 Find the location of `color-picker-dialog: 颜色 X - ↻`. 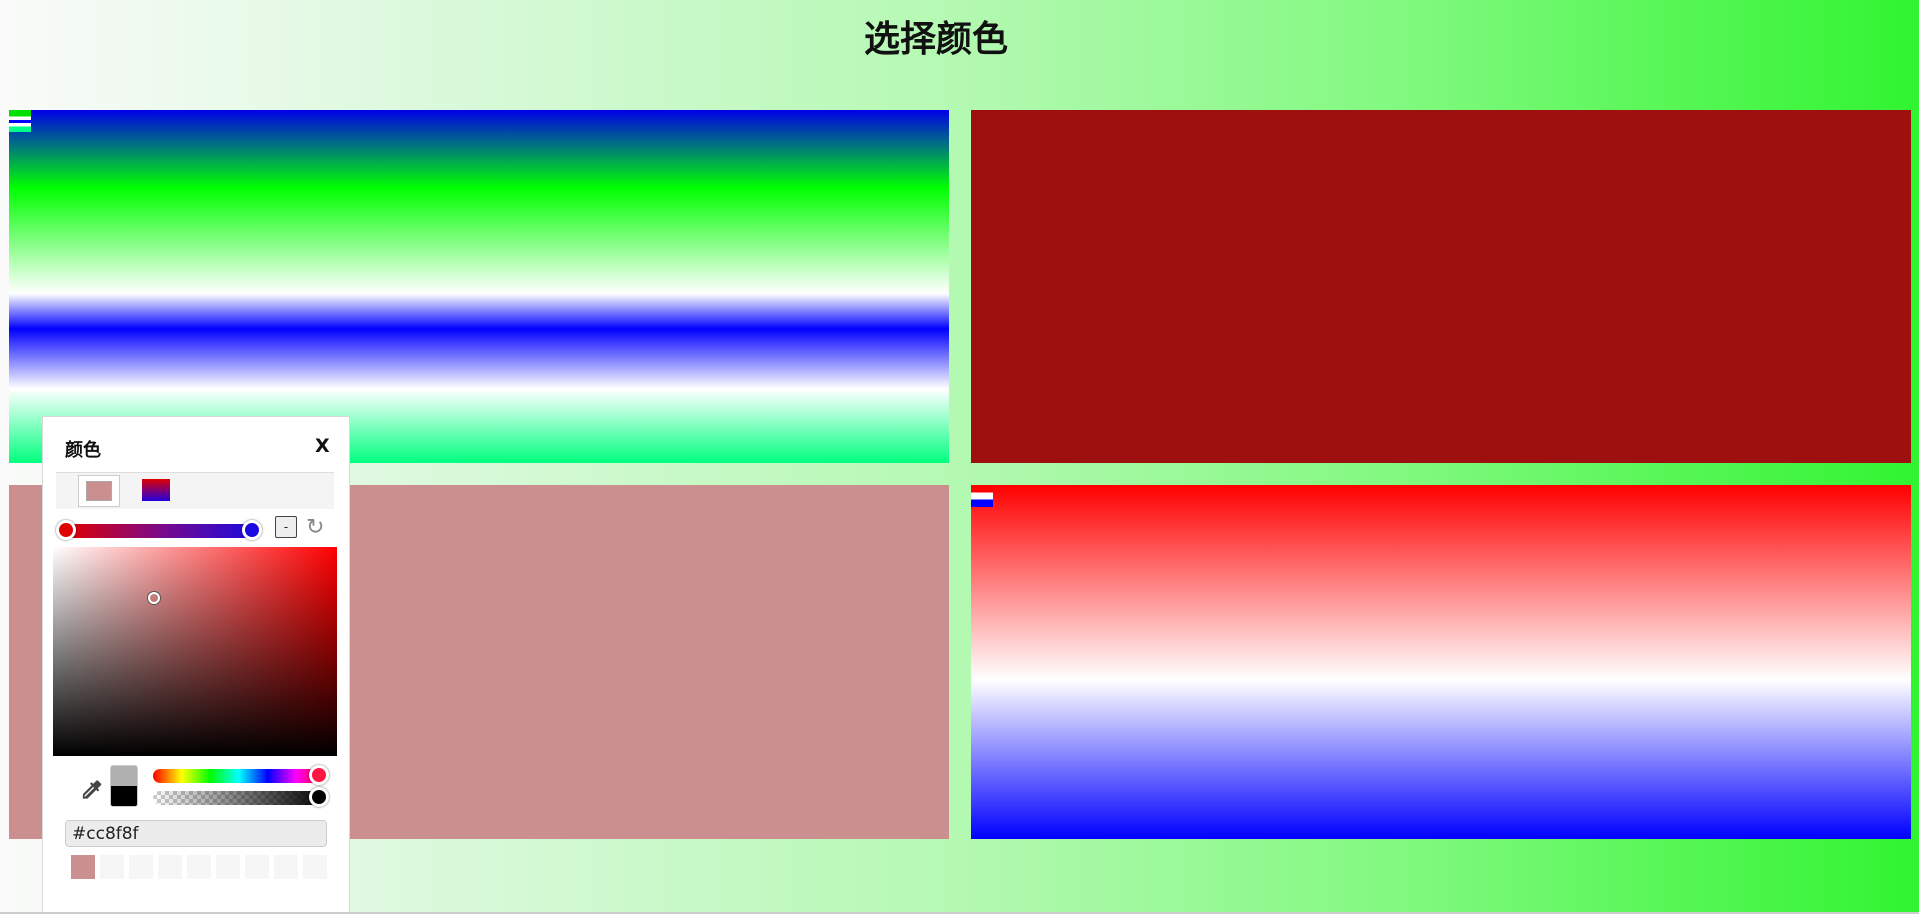

color-picker-dialog: 颜色 X - ↻ is located at coordinates (196, 665).